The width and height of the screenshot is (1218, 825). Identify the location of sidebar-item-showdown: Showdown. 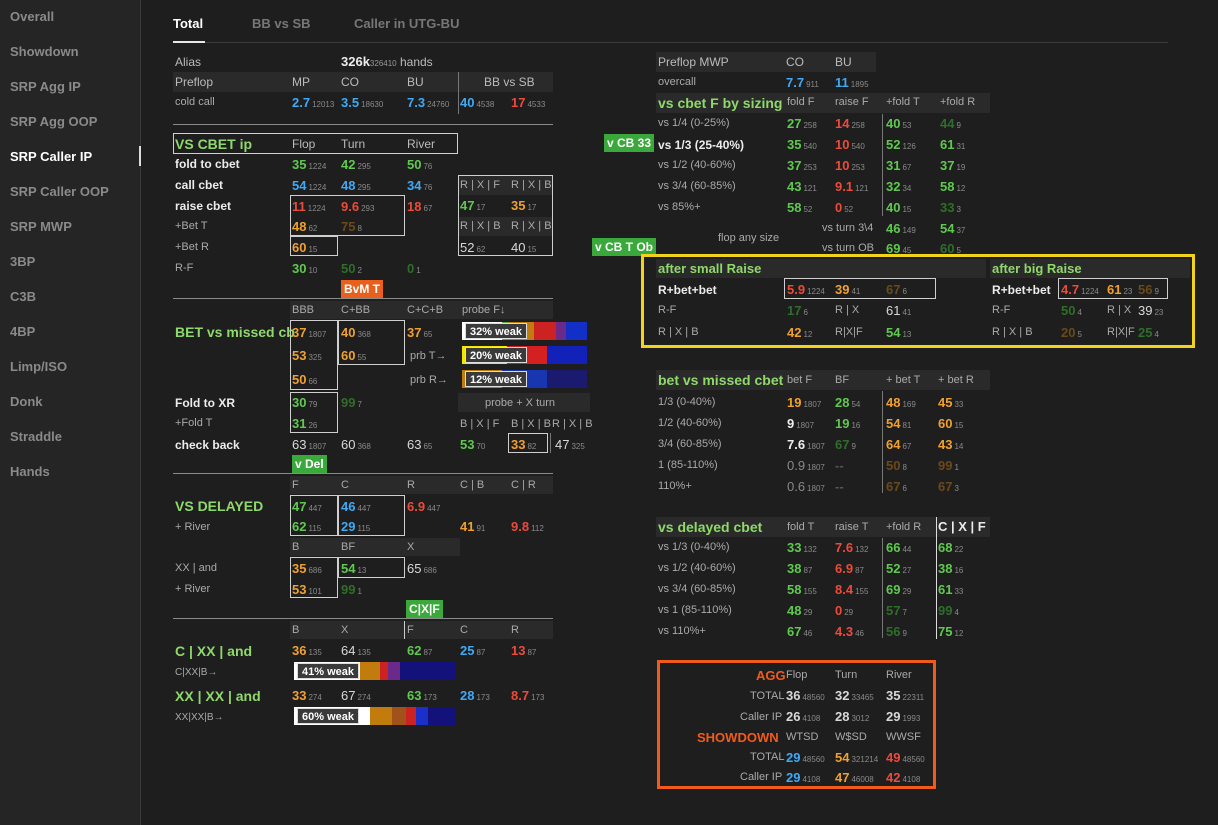
(44, 51).